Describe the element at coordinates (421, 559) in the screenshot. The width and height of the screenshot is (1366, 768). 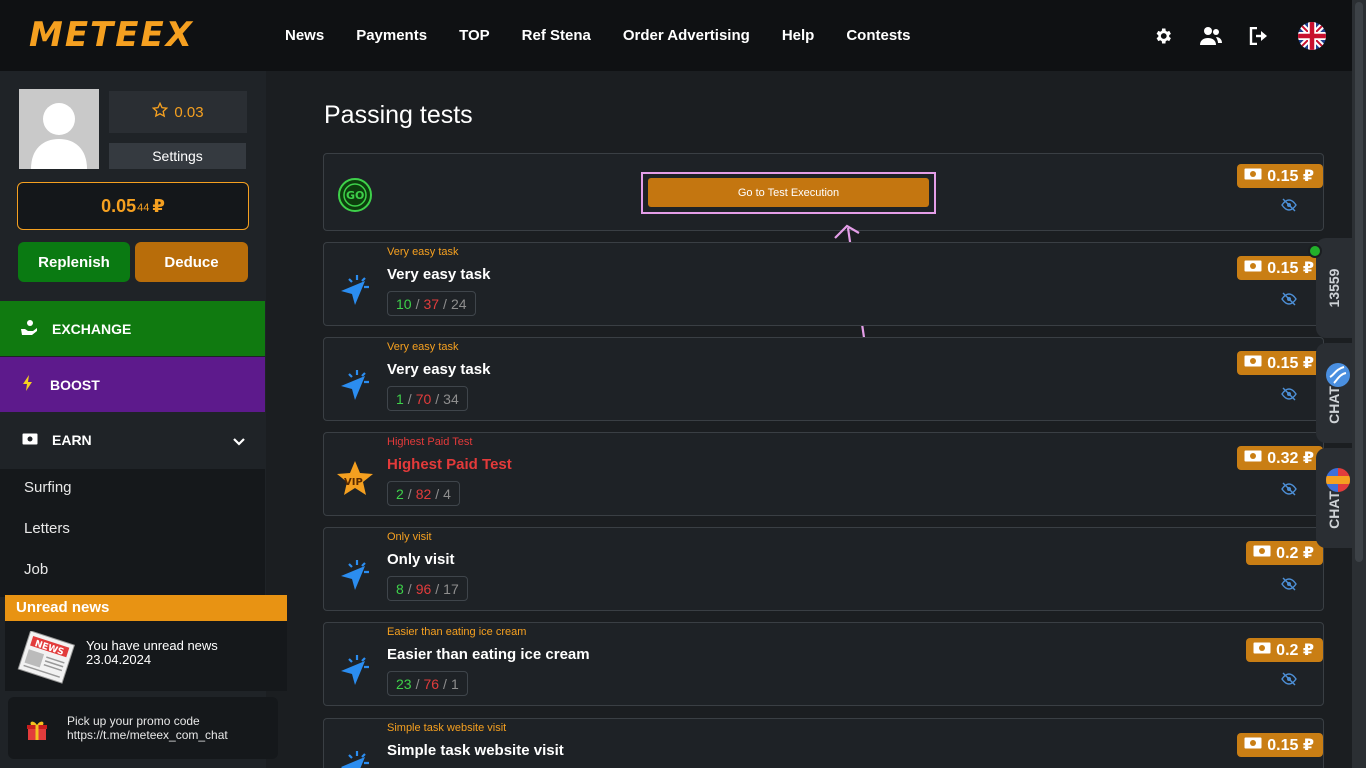
I see `task-title: Only visit` at that location.